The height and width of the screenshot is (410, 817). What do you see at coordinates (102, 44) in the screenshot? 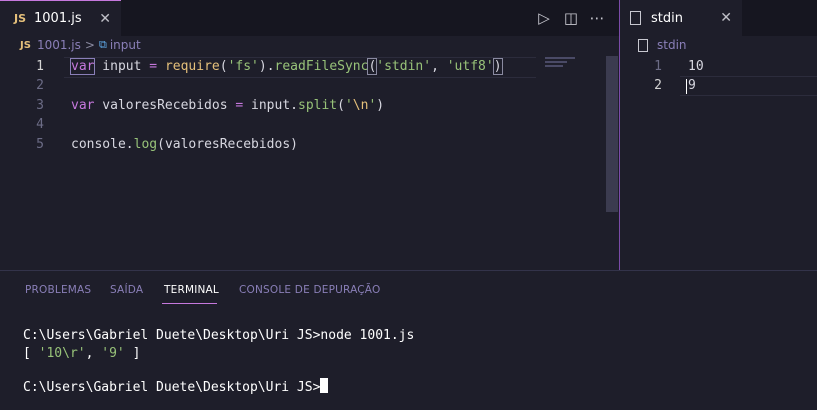
I see `variable-icon: ⧉` at bounding box center [102, 44].